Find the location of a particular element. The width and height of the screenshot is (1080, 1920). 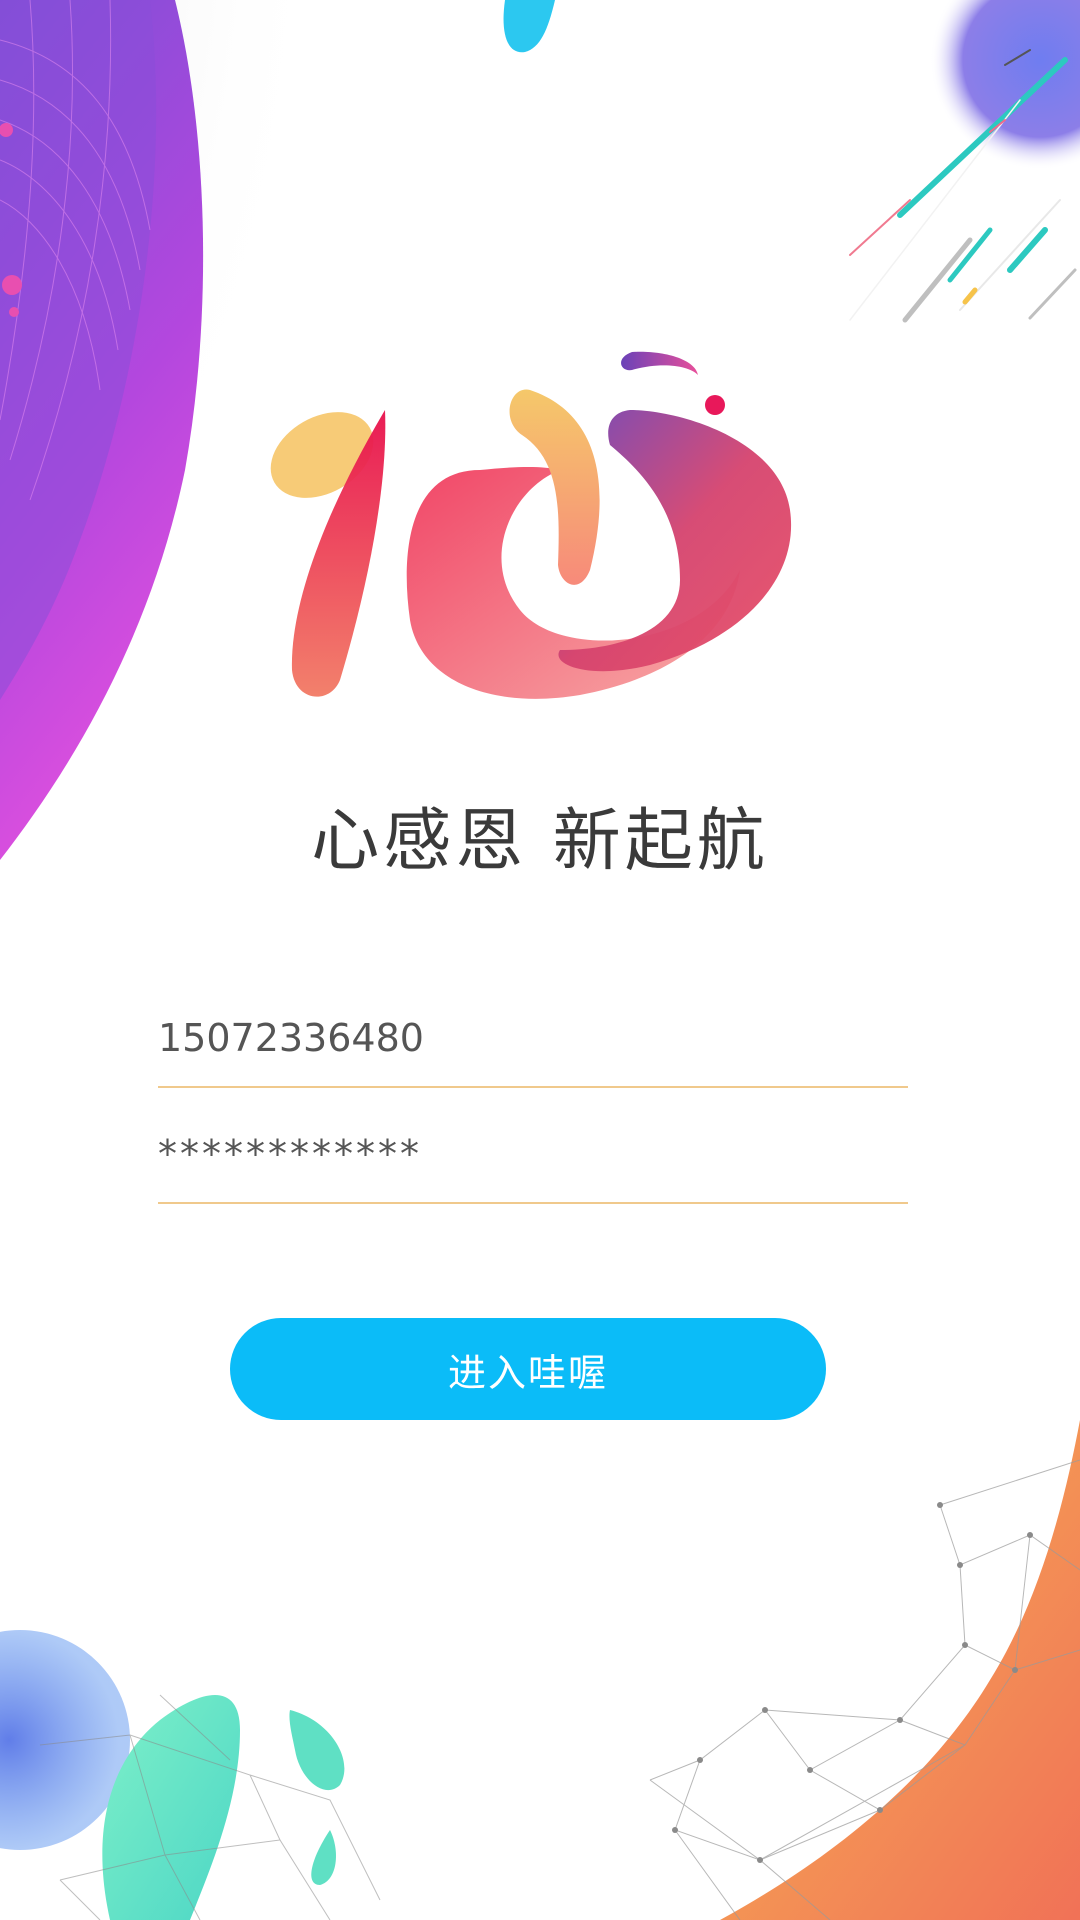

phone-input is located at coordinates (533, 1039).